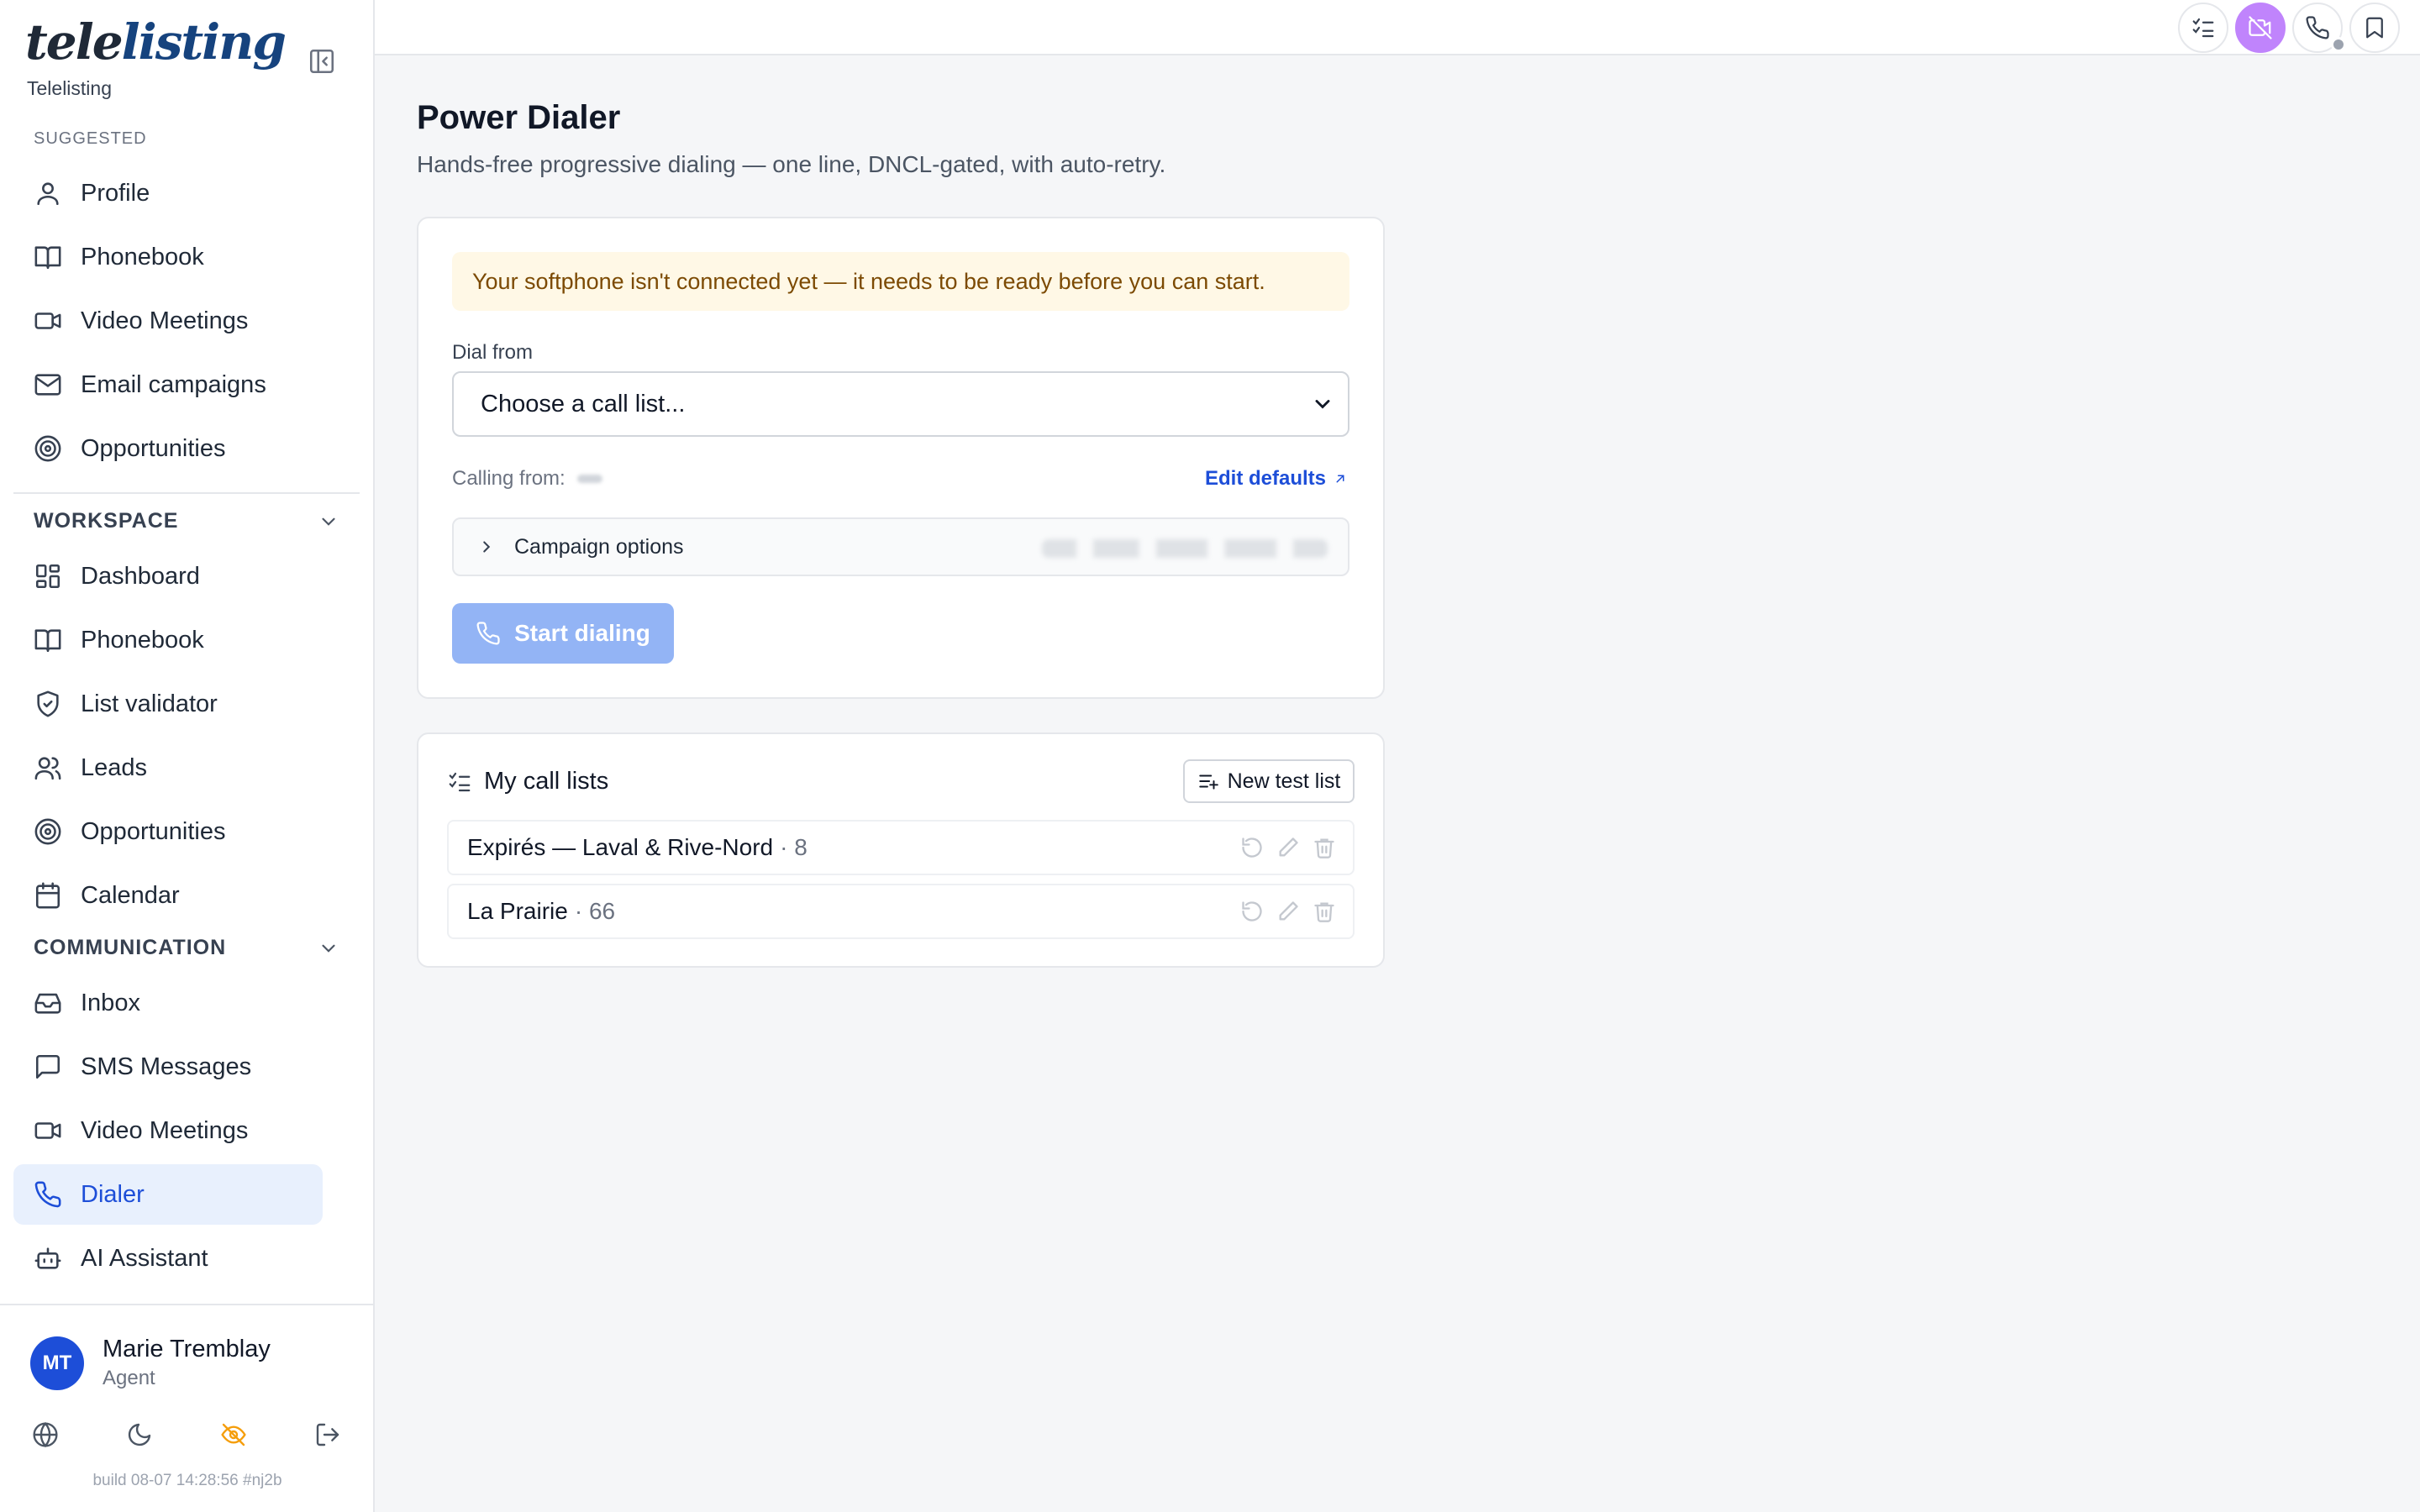 The width and height of the screenshot is (2420, 1512). Describe the element at coordinates (187, 493) in the screenshot. I see `sidebar-divider` at that location.